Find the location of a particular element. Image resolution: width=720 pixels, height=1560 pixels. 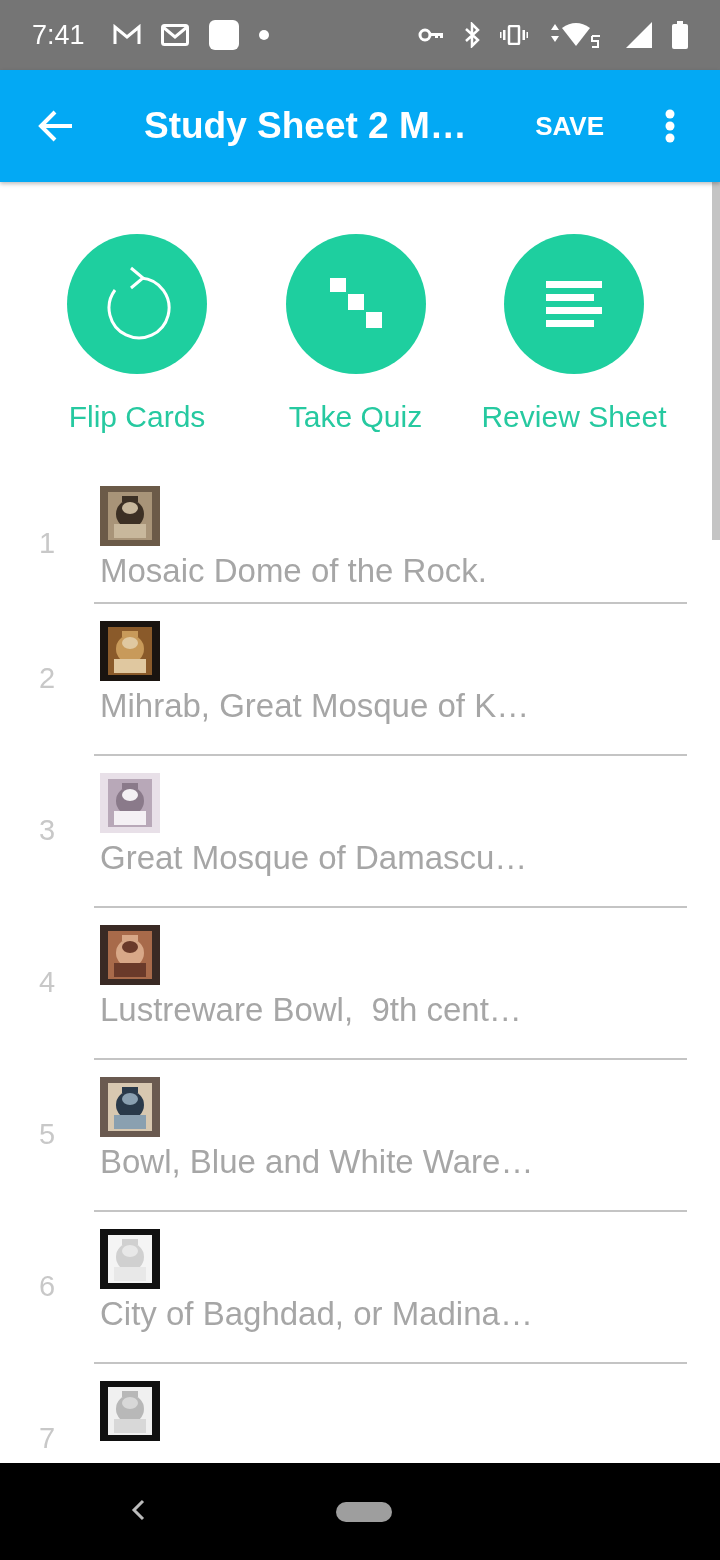

lines-icon is located at coordinates (574, 304).